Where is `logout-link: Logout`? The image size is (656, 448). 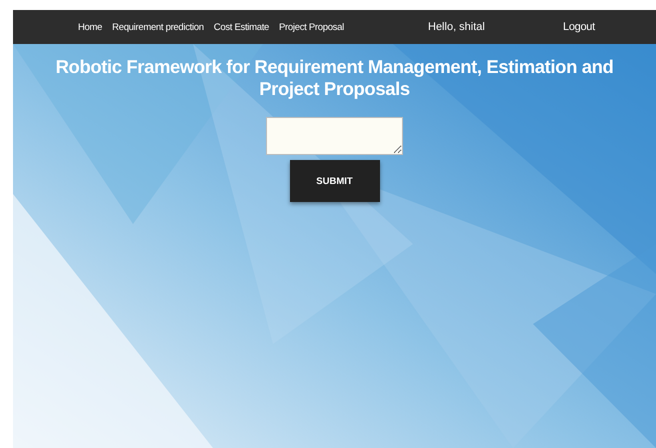 logout-link: Logout is located at coordinates (579, 27).